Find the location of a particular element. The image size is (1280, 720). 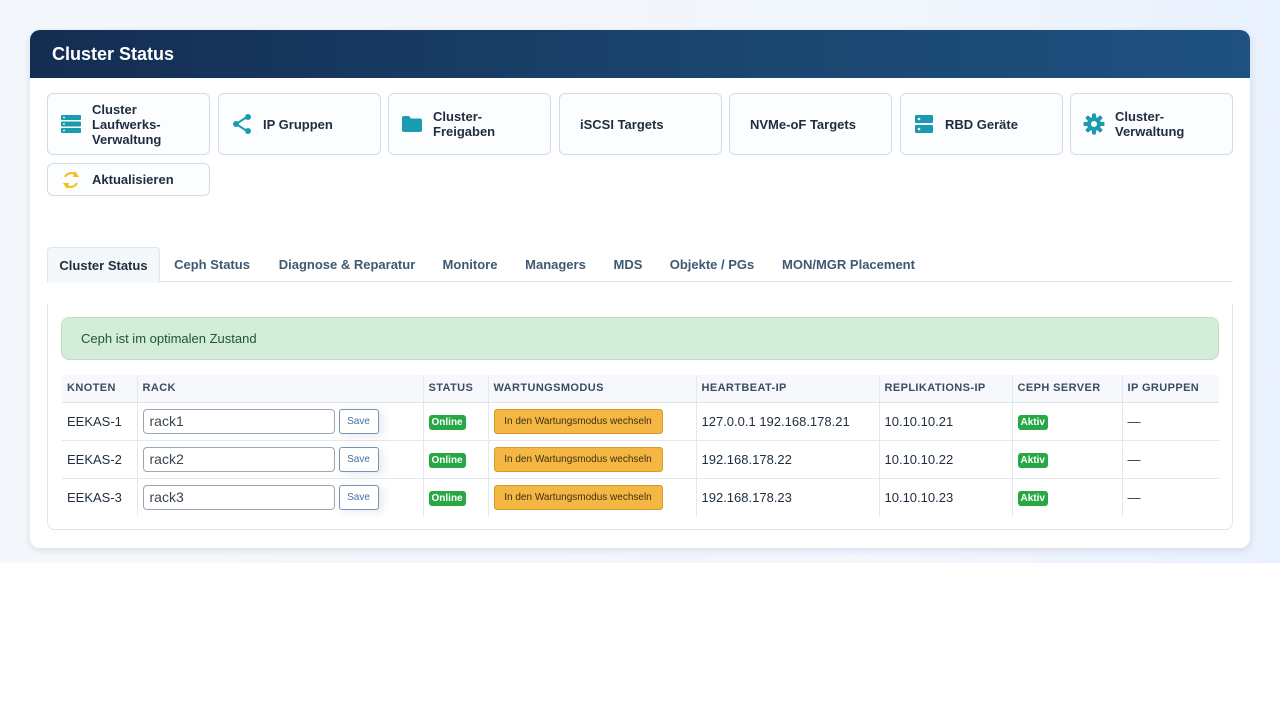

tab-mon-mgr-placement: MON/MGR Placement is located at coordinates (848, 264).